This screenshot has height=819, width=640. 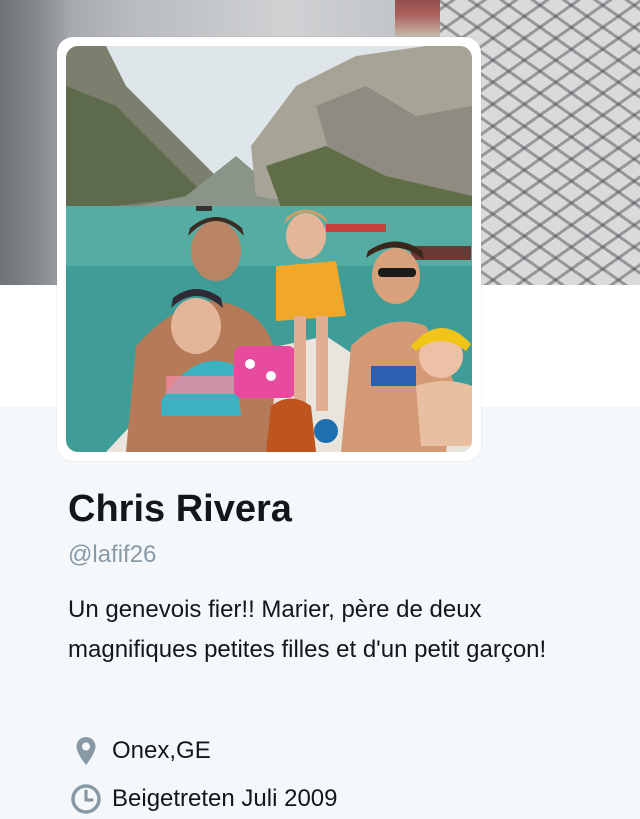 What do you see at coordinates (180, 509) in the screenshot?
I see `profile-name: Chris Rivera` at bounding box center [180, 509].